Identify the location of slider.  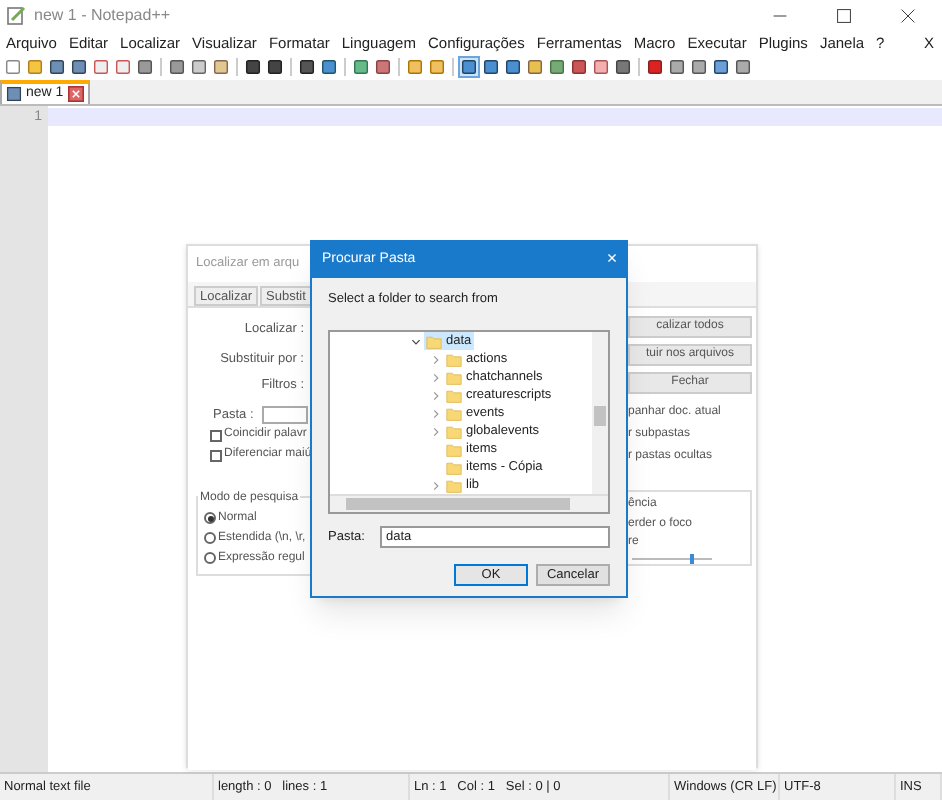
(672, 559).